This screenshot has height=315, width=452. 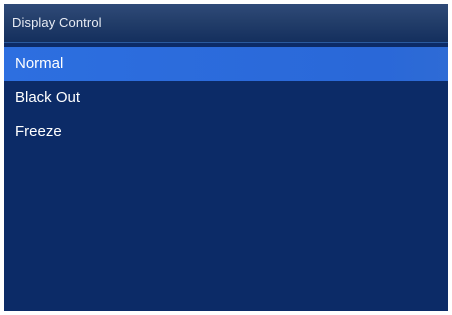 What do you see at coordinates (57, 22) in the screenshot?
I see `panel-title: Display Control` at bounding box center [57, 22].